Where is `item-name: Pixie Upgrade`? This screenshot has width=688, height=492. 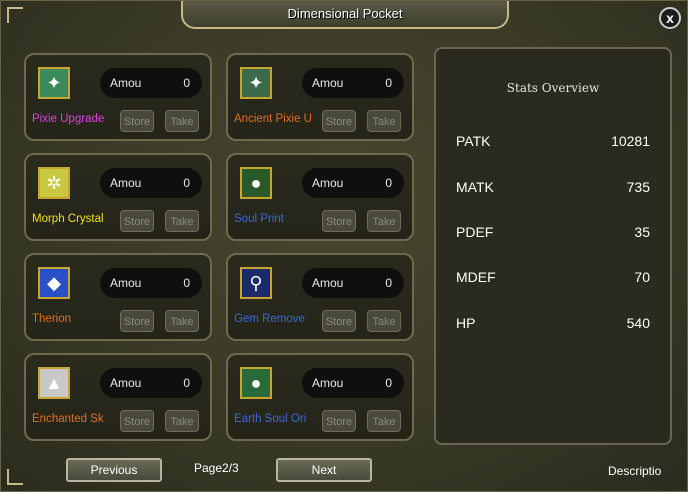 item-name: Pixie Upgrade is located at coordinates (68, 119).